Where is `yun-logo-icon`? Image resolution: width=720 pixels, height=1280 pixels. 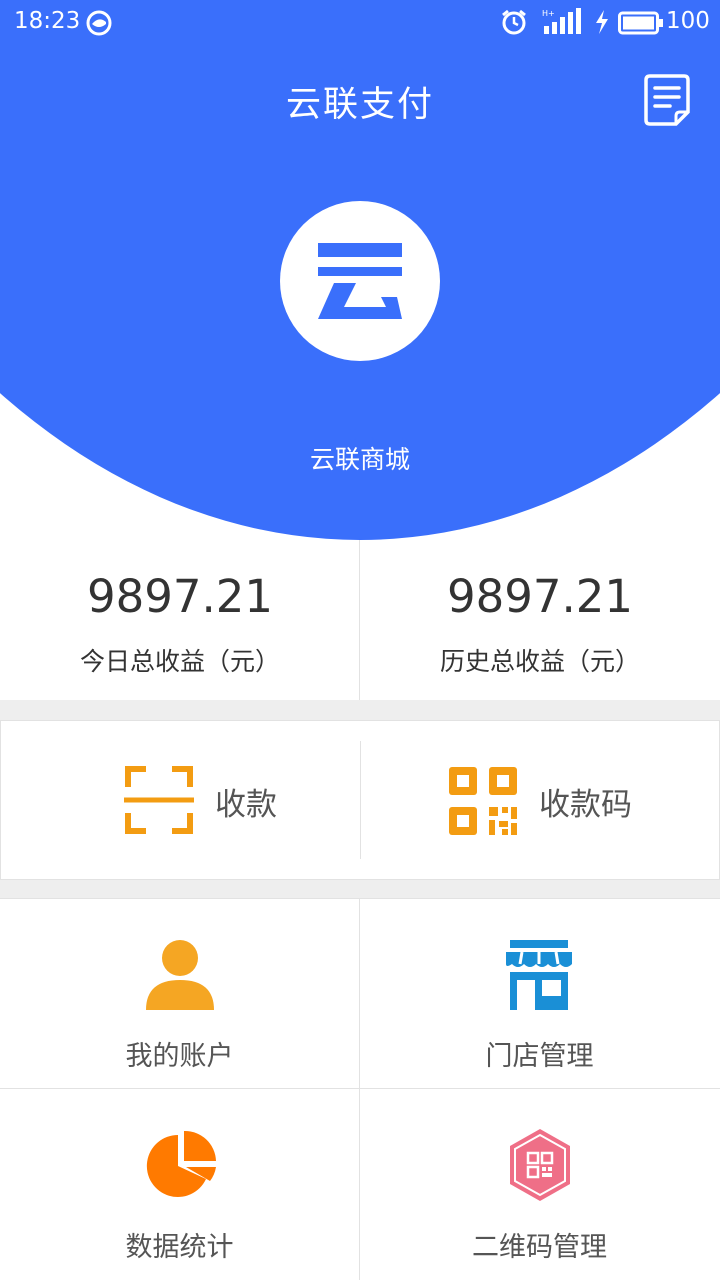 yun-logo-icon is located at coordinates (360, 281).